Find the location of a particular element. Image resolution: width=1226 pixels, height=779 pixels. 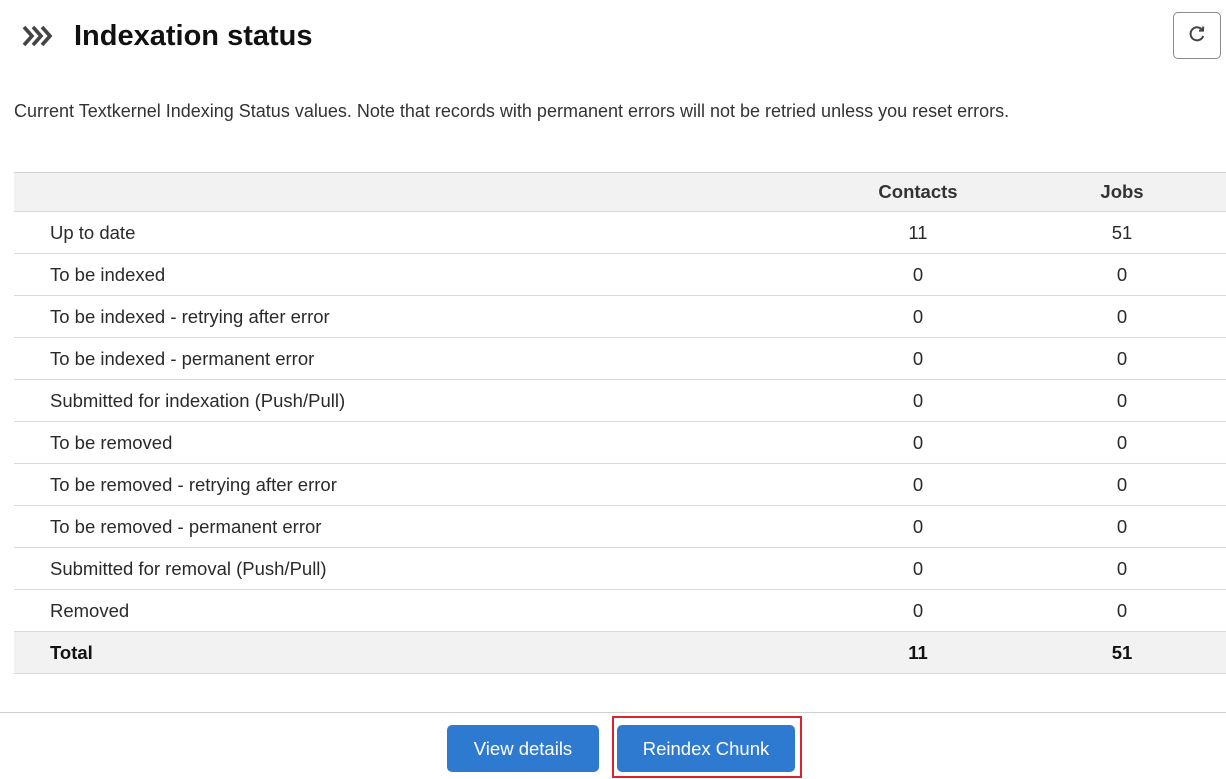

jobs-count: 51 is located at coordinates (1122, 232).